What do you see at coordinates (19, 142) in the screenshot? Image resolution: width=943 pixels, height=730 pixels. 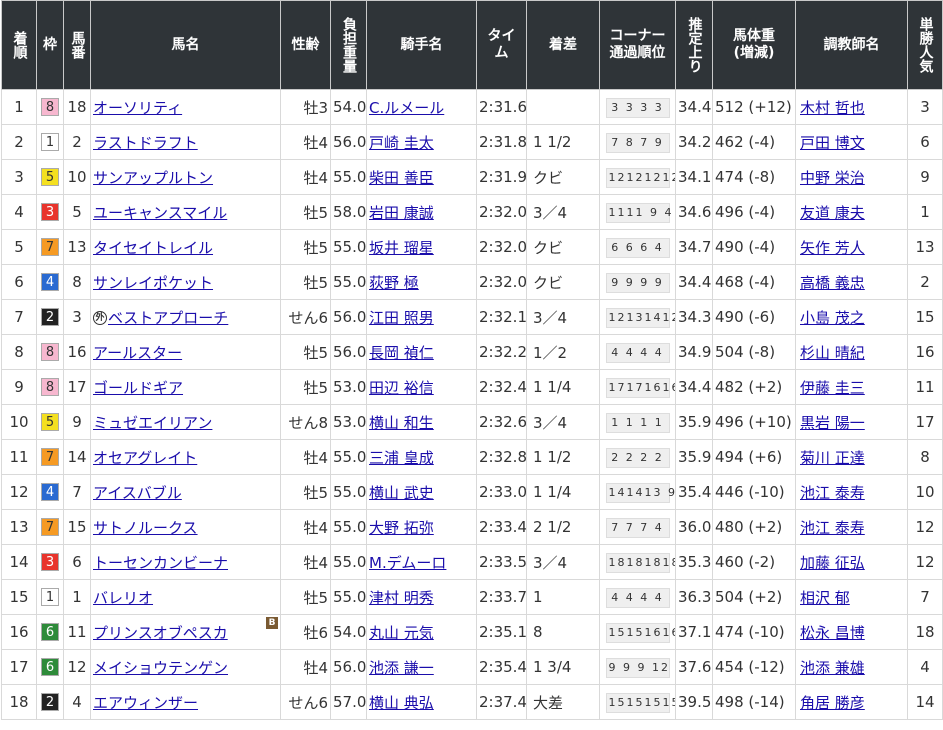 I see `rank-cell: 2` at bounding box center [19, 142].